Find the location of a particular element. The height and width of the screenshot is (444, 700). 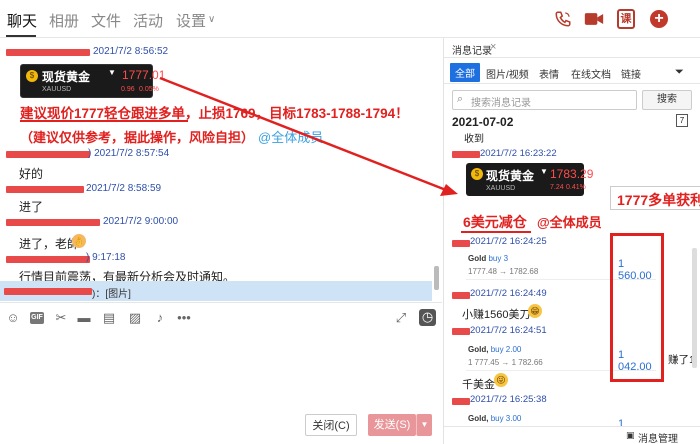

filter-all: 全部 is located at coordinates (465, 72).